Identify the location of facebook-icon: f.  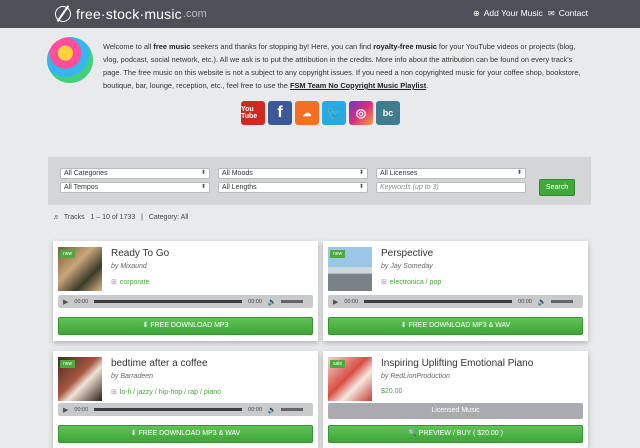
(280, 113).